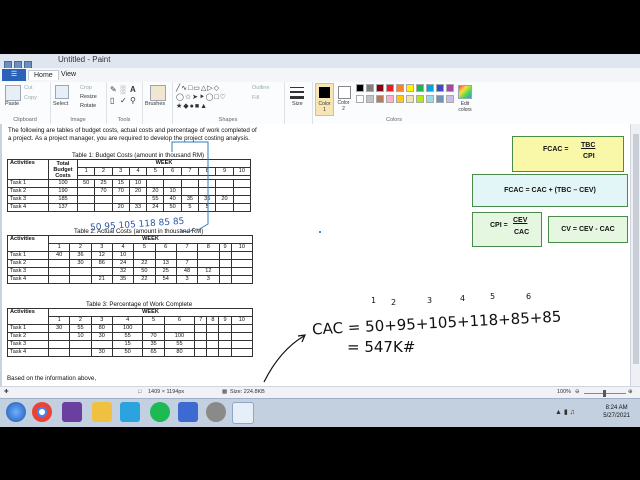 This screenshot has height=480, width=640. Describe the element at coordinates (394, 302) in the screenshot. I see `hw-num-2: 2` at that location.